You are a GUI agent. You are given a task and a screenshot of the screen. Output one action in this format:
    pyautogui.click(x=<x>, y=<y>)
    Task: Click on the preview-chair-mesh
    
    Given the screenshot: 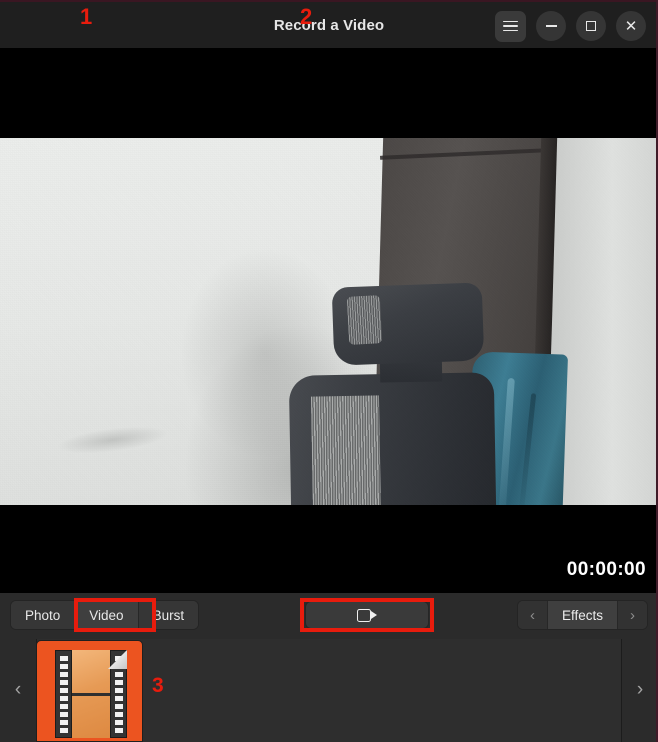 What is the action you would take?
    pyautogui.click(x=346, y=450)
    